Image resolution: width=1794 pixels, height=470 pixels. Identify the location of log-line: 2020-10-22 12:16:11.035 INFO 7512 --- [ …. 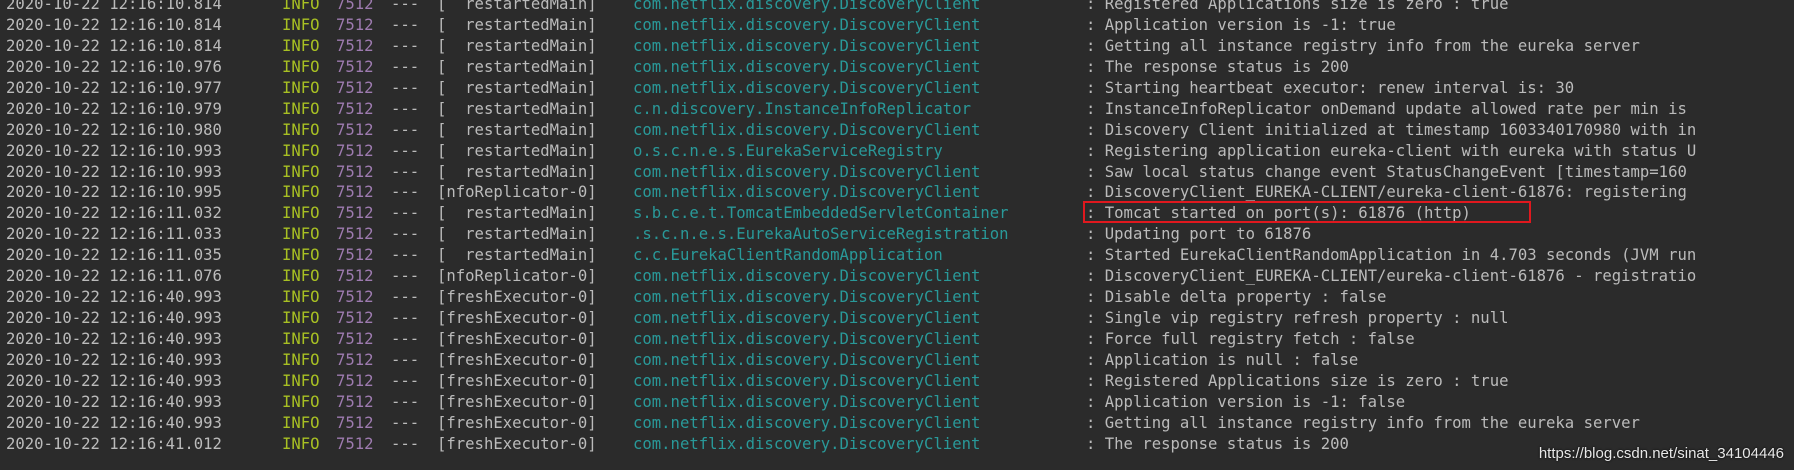
(897, 255).